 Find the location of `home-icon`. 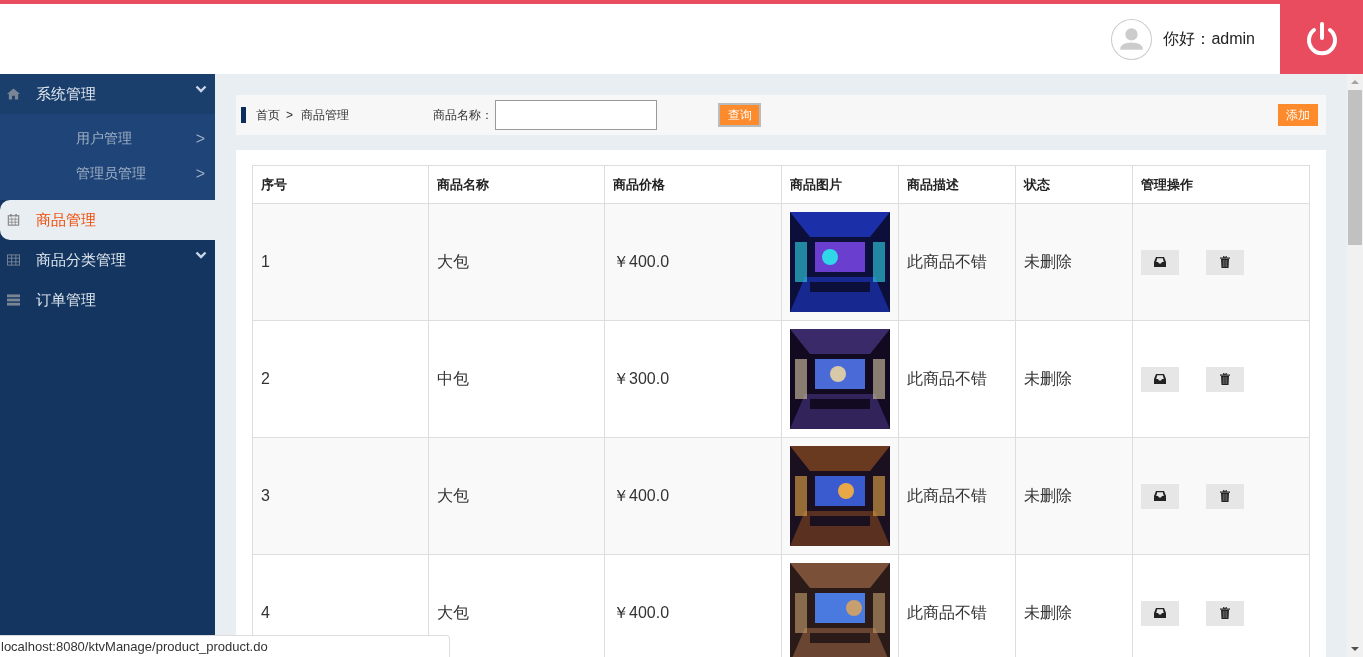

home-icon is located at coordinates (13, 94).